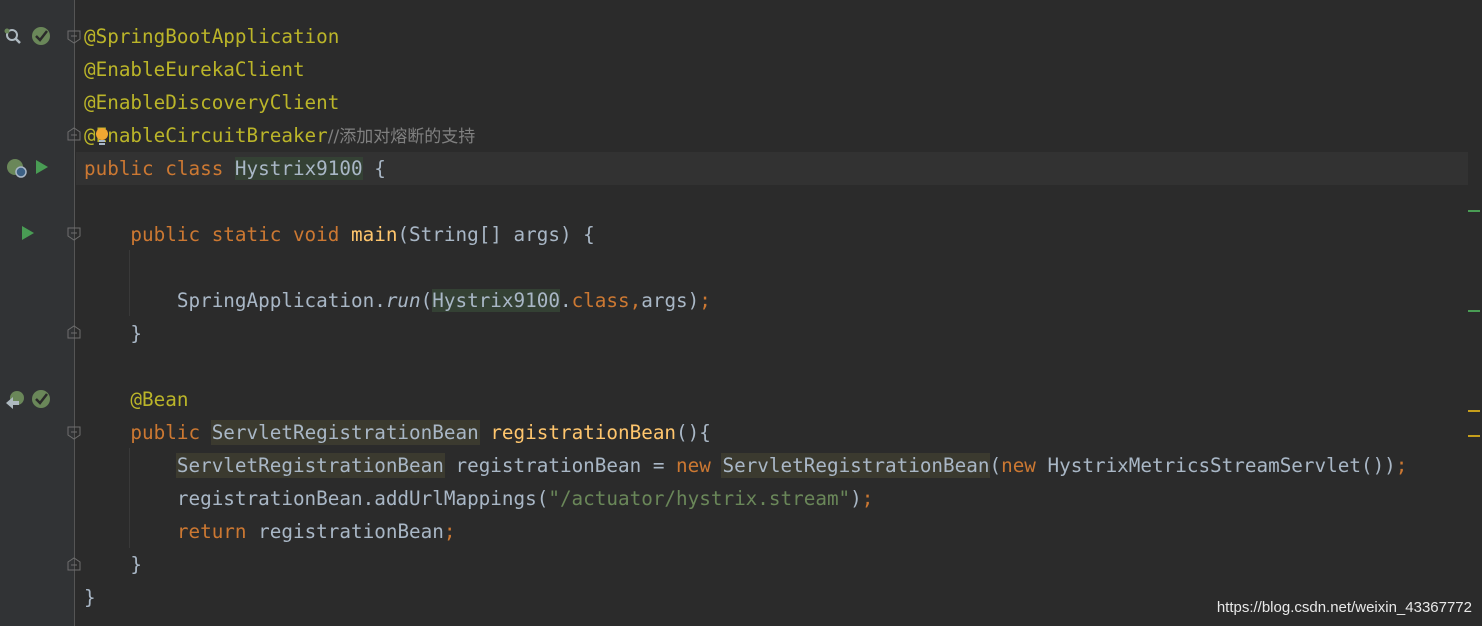  Describe the element at coordinates (159, 168) in the screenshot. I see `code-token: public class` at that location.